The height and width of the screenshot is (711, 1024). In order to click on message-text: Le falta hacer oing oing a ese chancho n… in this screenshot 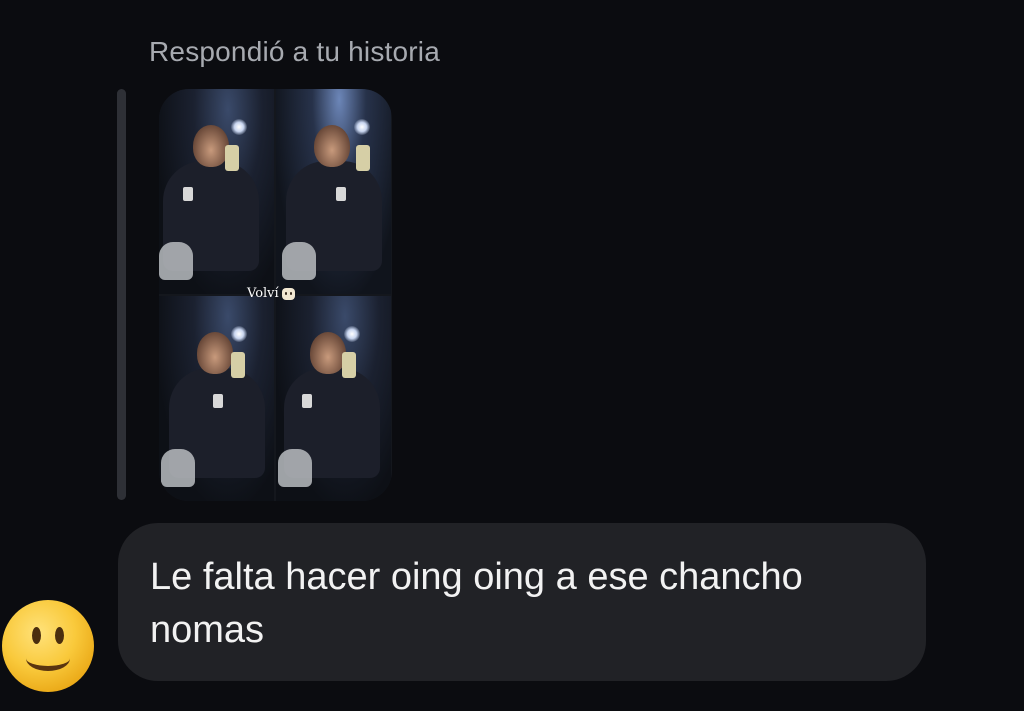, I will do `click(476, 603)`.